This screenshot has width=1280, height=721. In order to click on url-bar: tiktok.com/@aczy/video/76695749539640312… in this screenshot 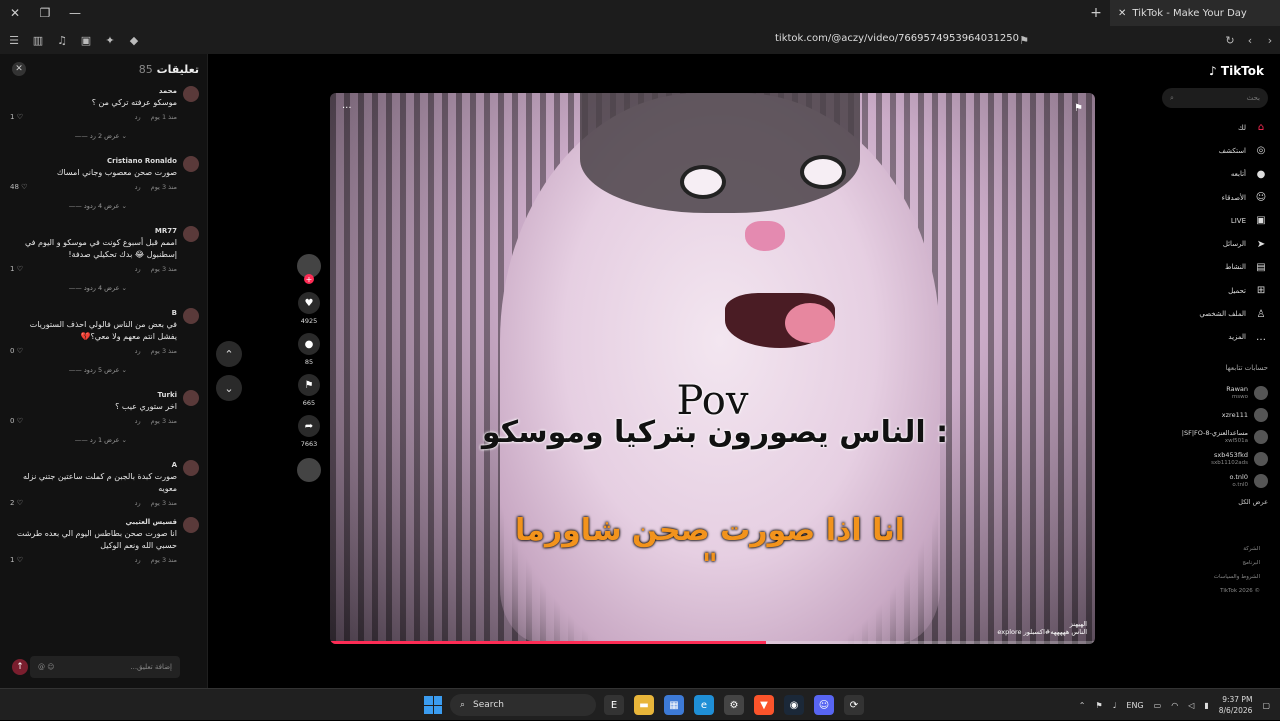, I will do `click(897, 38)`.